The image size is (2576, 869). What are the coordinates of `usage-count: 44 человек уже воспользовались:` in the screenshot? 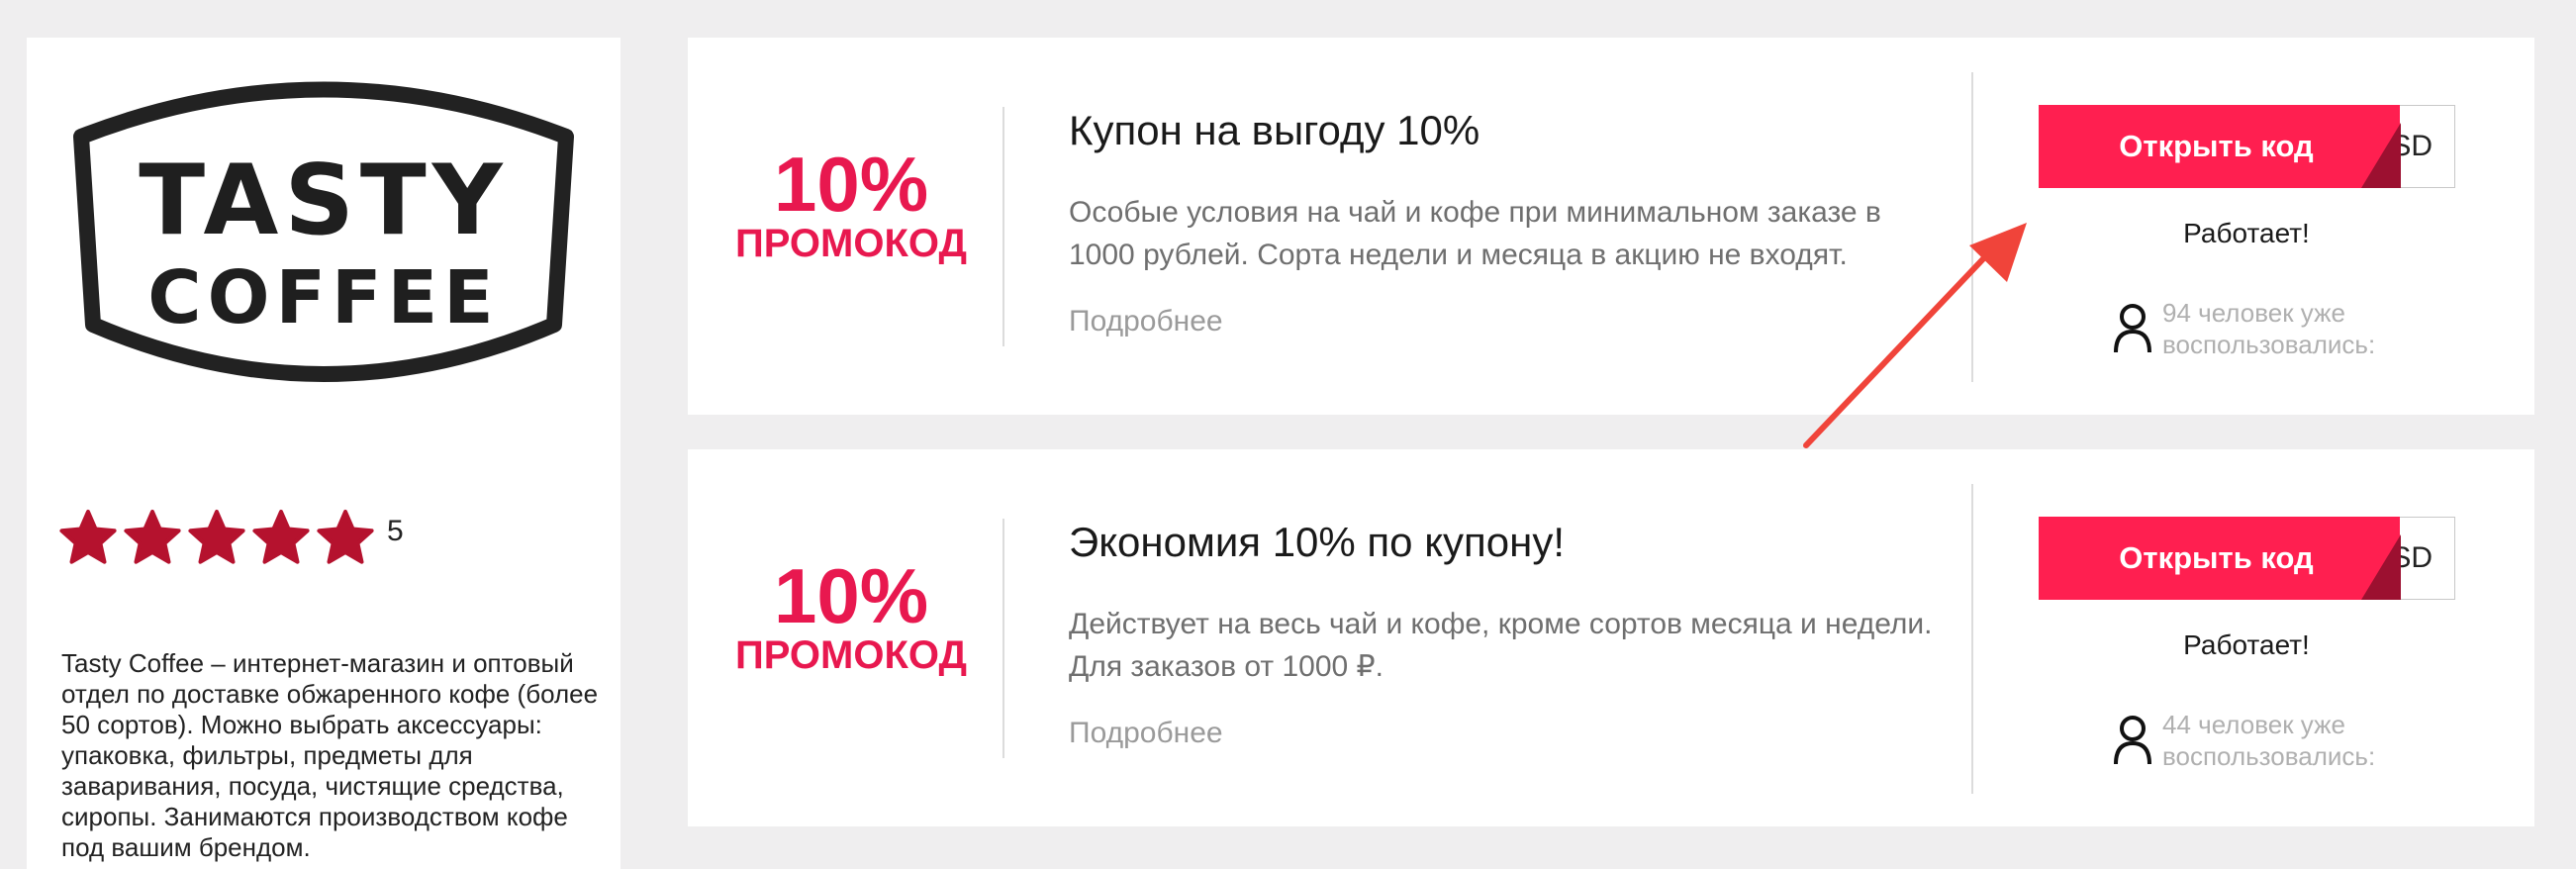 It's located at (2256, 740).